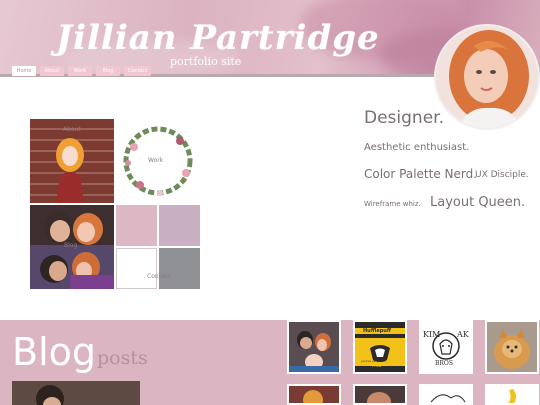  I want to click on family-photo-icon, so click(314, 347).